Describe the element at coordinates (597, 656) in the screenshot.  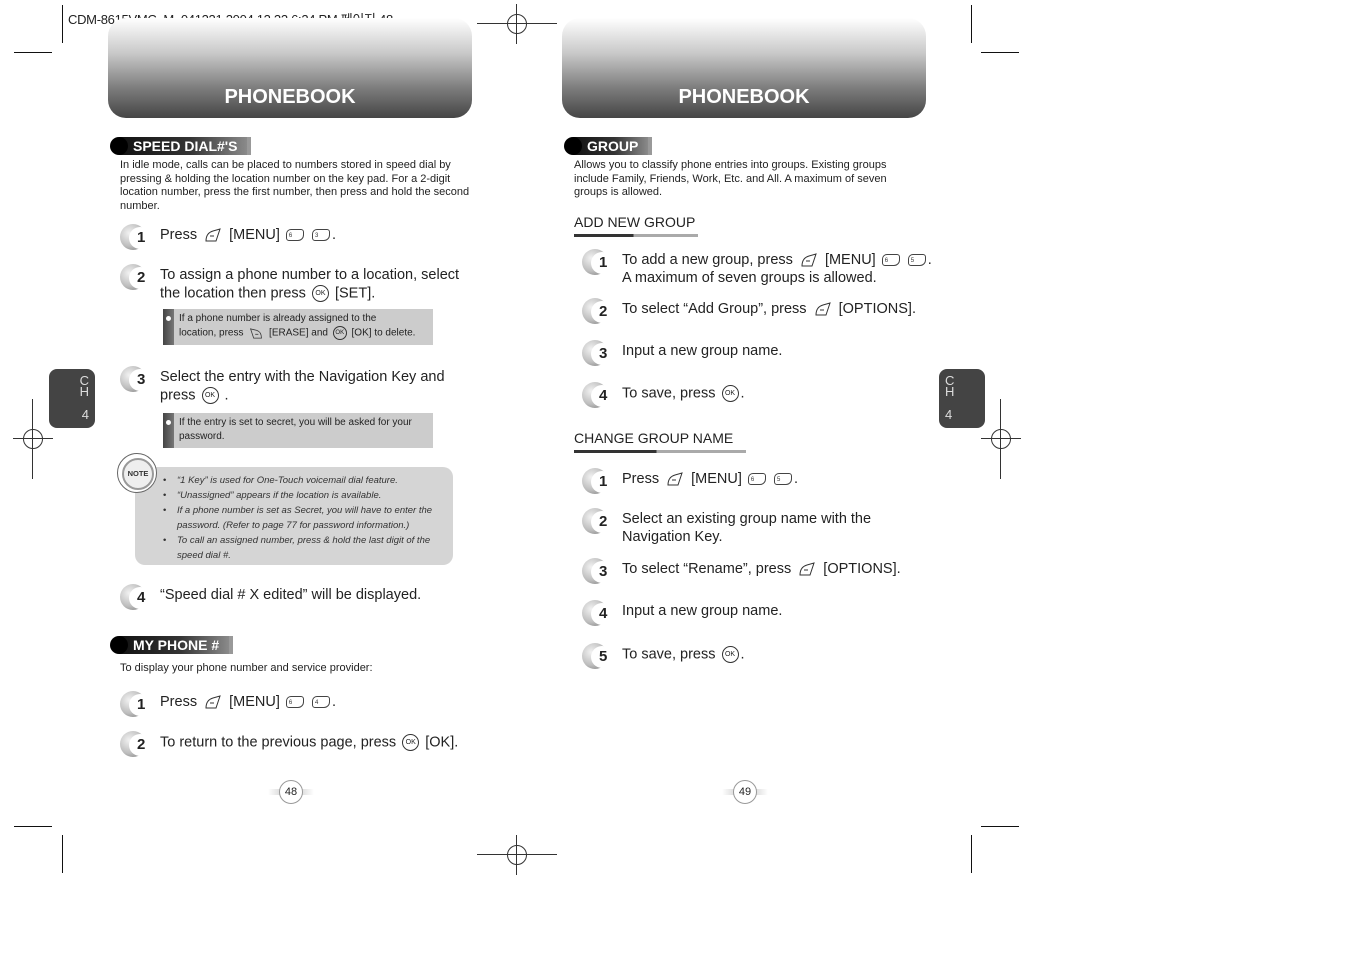
I see `step-number-badge: 5` at that location.